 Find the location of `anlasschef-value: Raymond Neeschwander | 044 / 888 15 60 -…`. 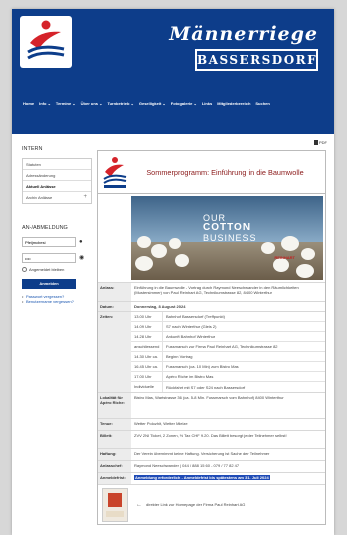

anlasschef-value: Raymond Neeschwander | 044 / 888 15 60 -… is located at coordinates (187, 465).